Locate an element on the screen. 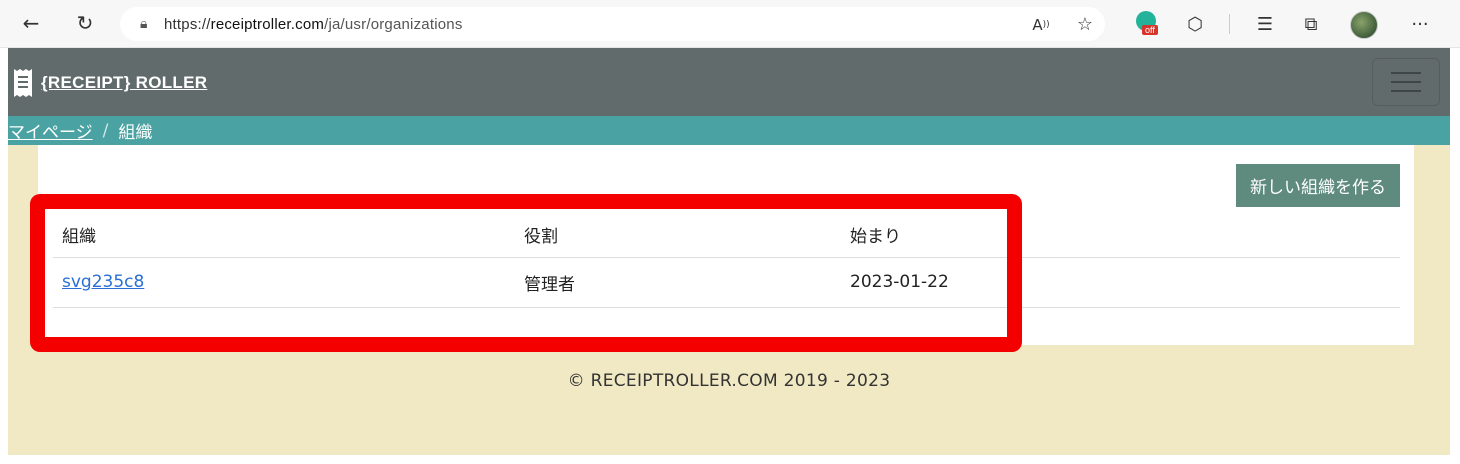 The width and height of the screenshot is (1460, 464). extension-icon: off is located at coordinates (1148, 25).